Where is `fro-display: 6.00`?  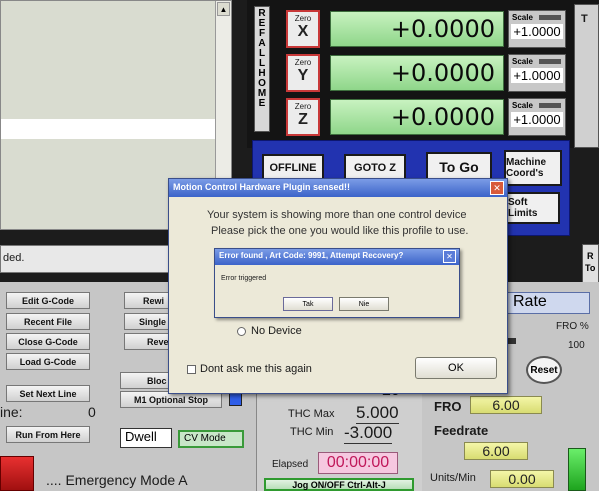
fro-display: 6.00 is located at coordinates (506, 405).